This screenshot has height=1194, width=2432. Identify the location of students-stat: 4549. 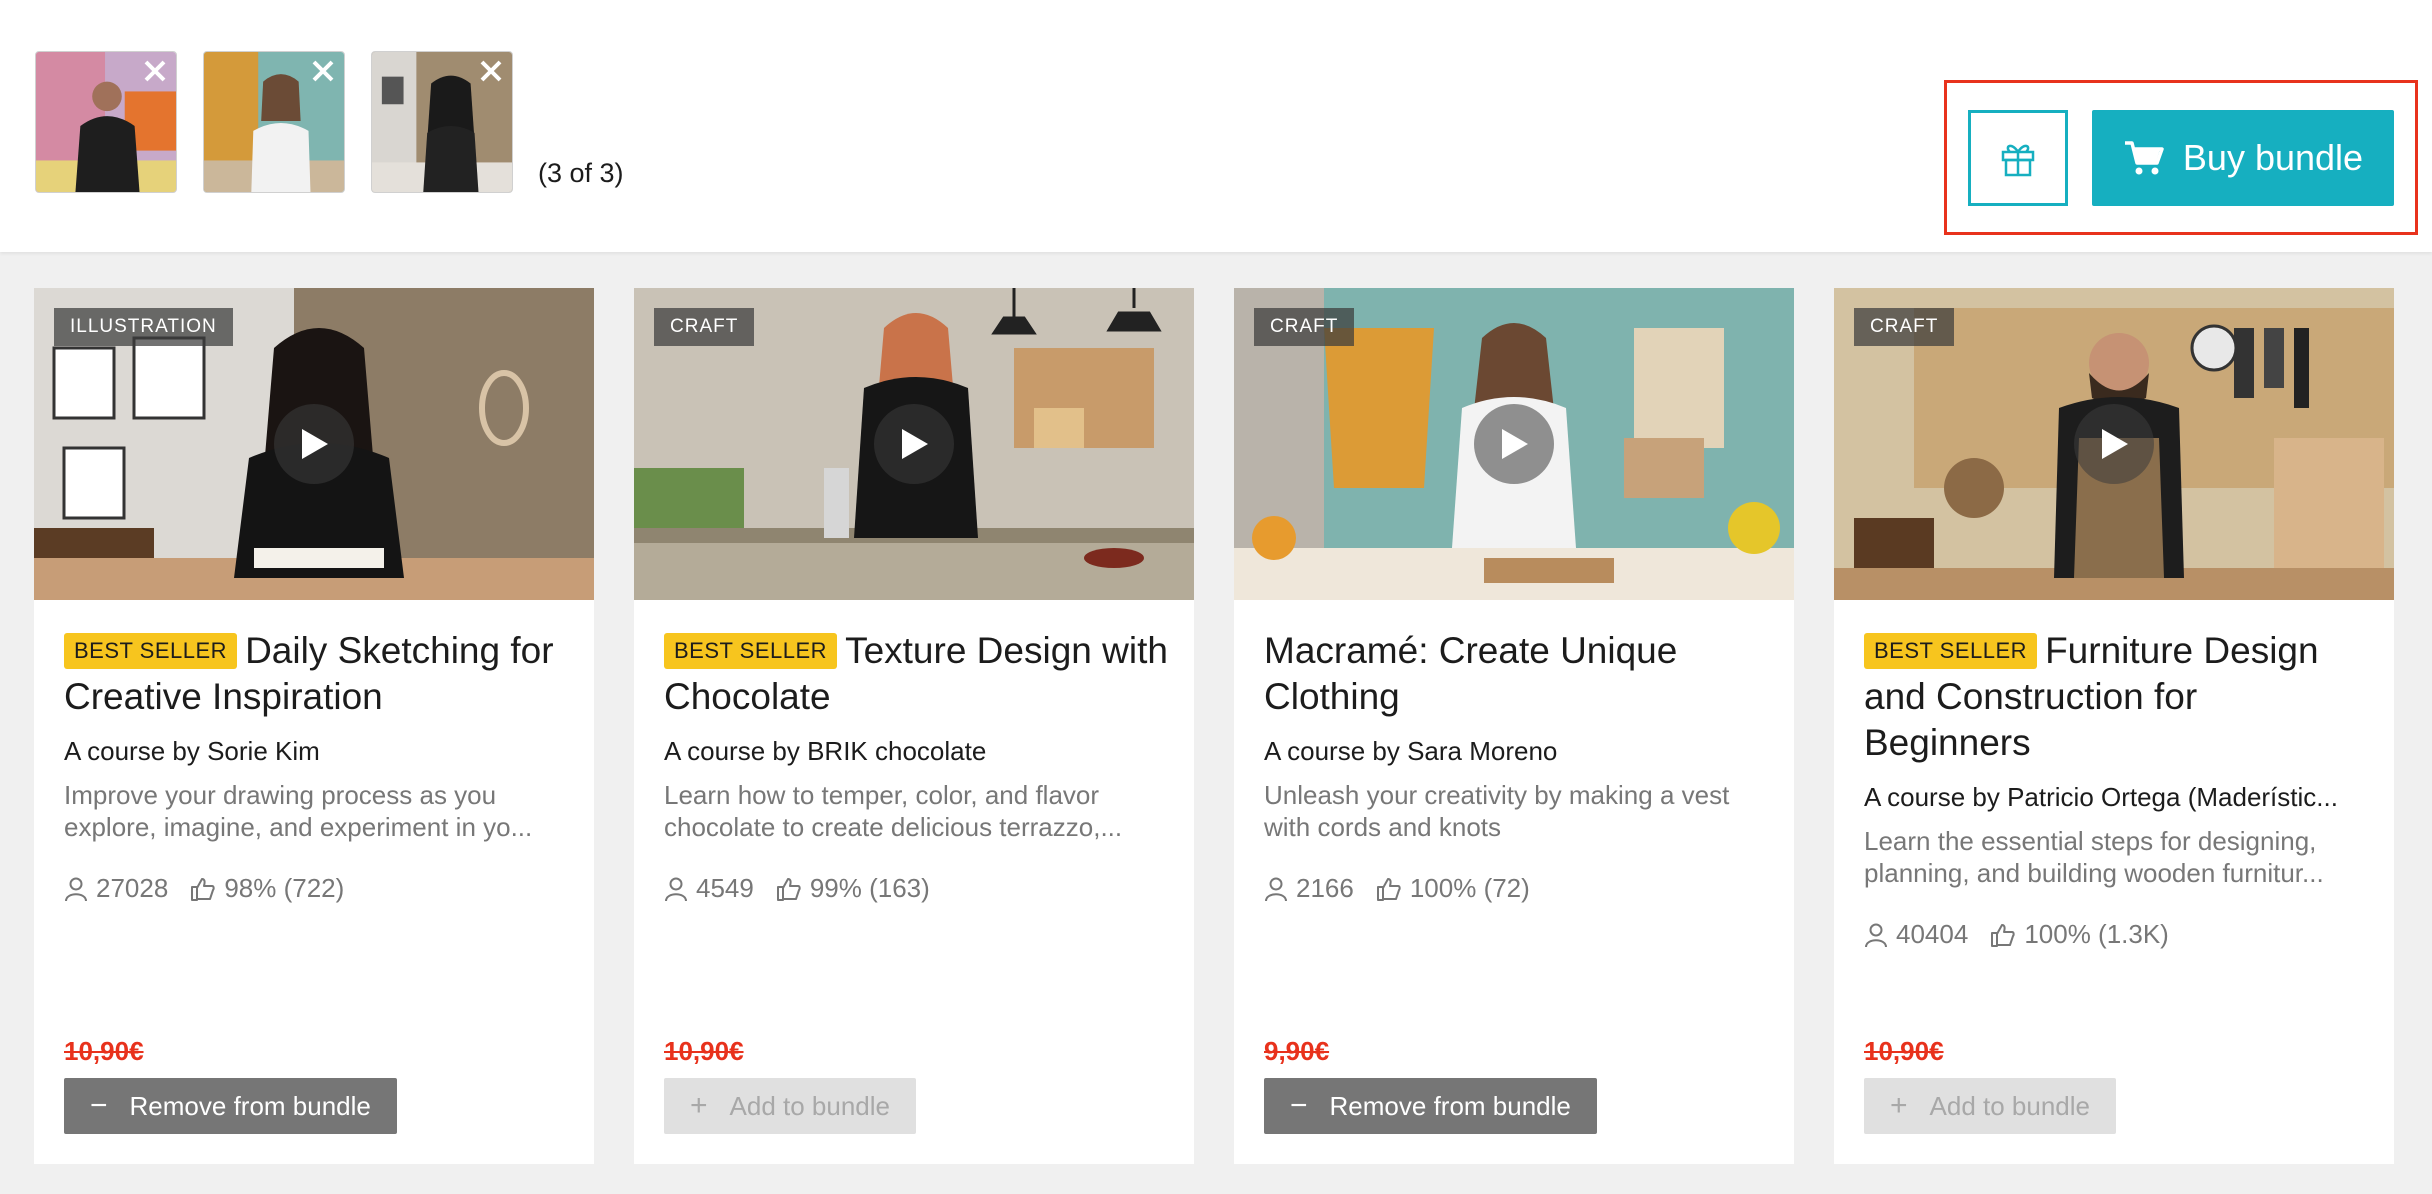
(709, 888).